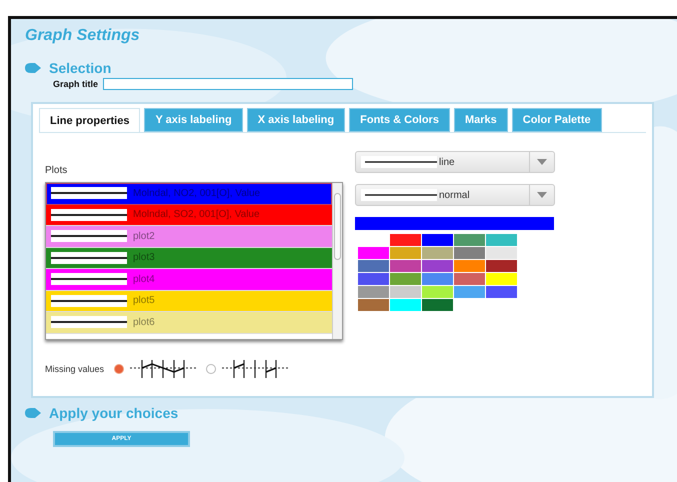 Image resolution: width=677 pixels, height=482 pixels. What do you see at coordinates (189, 323) in the screenshot?
I see `plot-item: plot6` at bounding box center [189, 323].